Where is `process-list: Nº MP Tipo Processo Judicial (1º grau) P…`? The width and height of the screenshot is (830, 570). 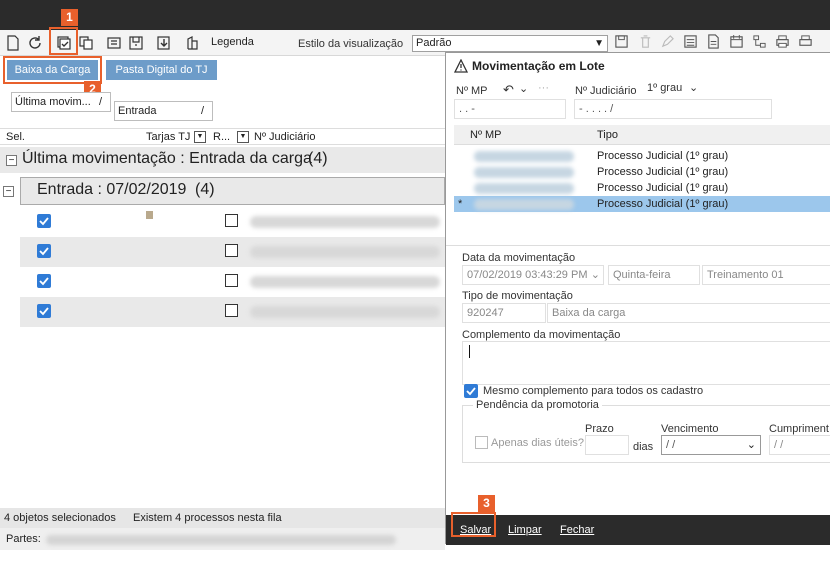 process-list: Nº MP Tipo Processo Judicial (1º grau) P… is located at coordinates (642, 185).